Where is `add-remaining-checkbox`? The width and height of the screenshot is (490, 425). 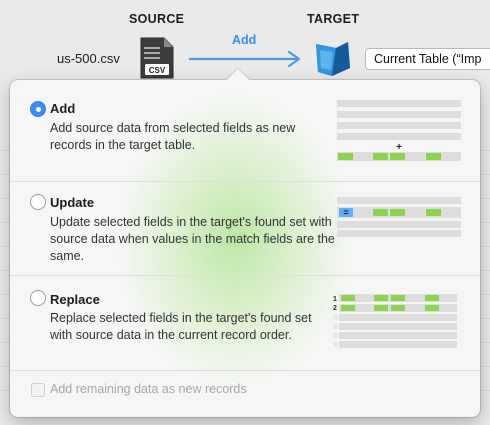 add-remaining-checkbox is located at coordinates (38, 390).